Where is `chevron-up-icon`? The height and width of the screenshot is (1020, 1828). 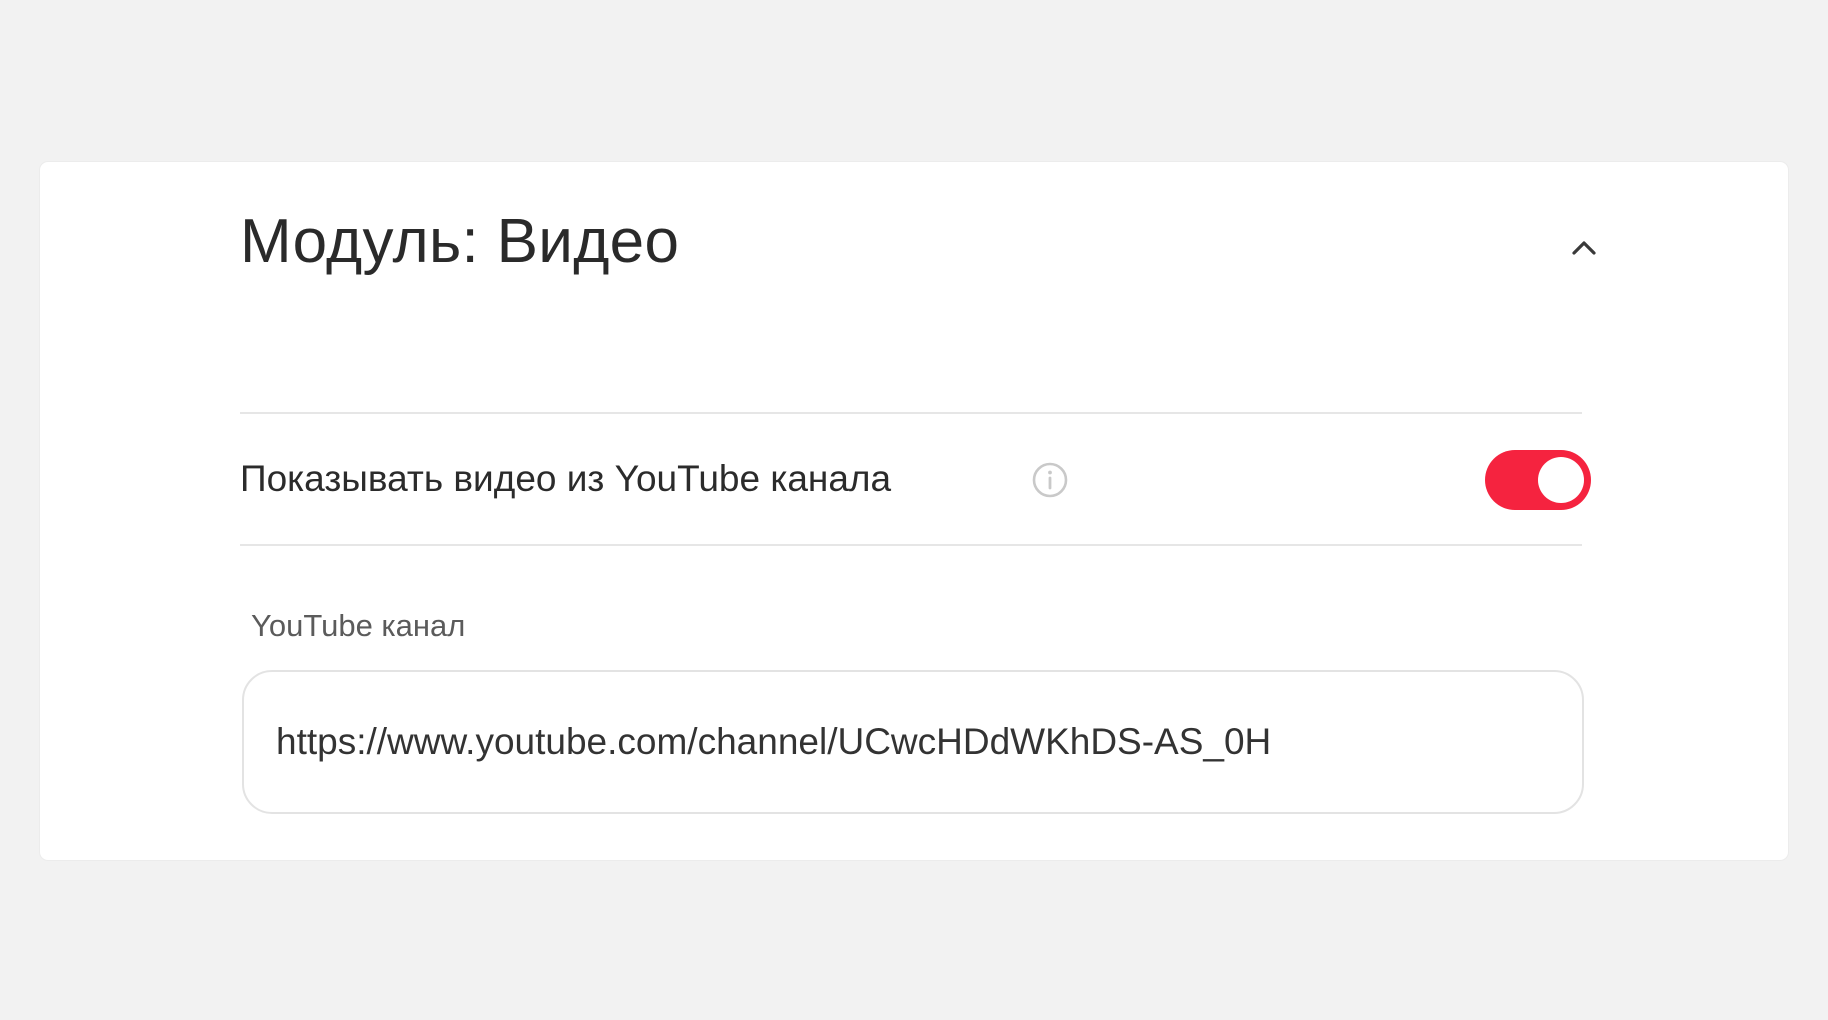 chevron-up-icon is located at coordinates (1584, 248).